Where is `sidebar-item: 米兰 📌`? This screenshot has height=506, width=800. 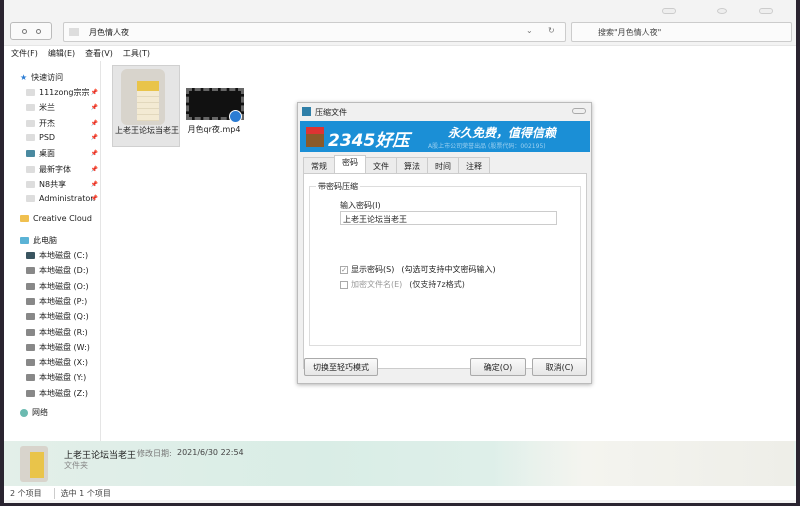
sidebar-item: 米兰 📌 is located at coordinates (63, 107).